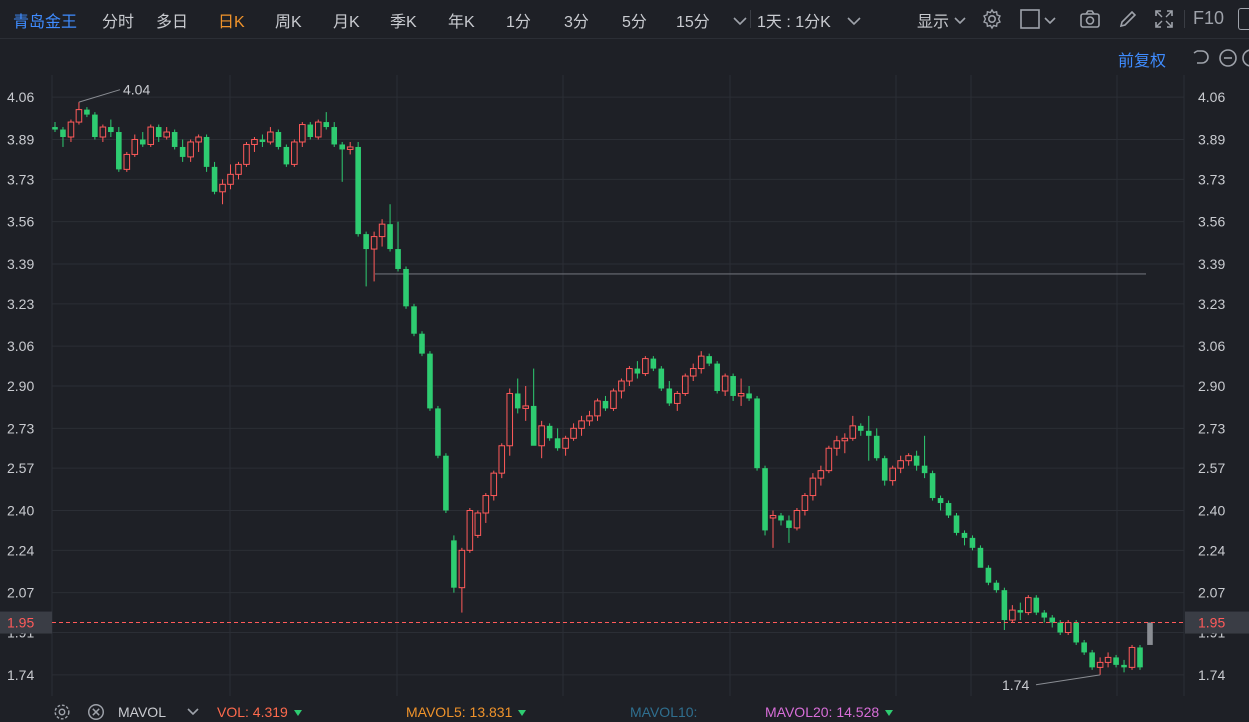 The height and width of the screenshot is (722, 1249). I want to click on pencil-icon, so click(1128, 19).